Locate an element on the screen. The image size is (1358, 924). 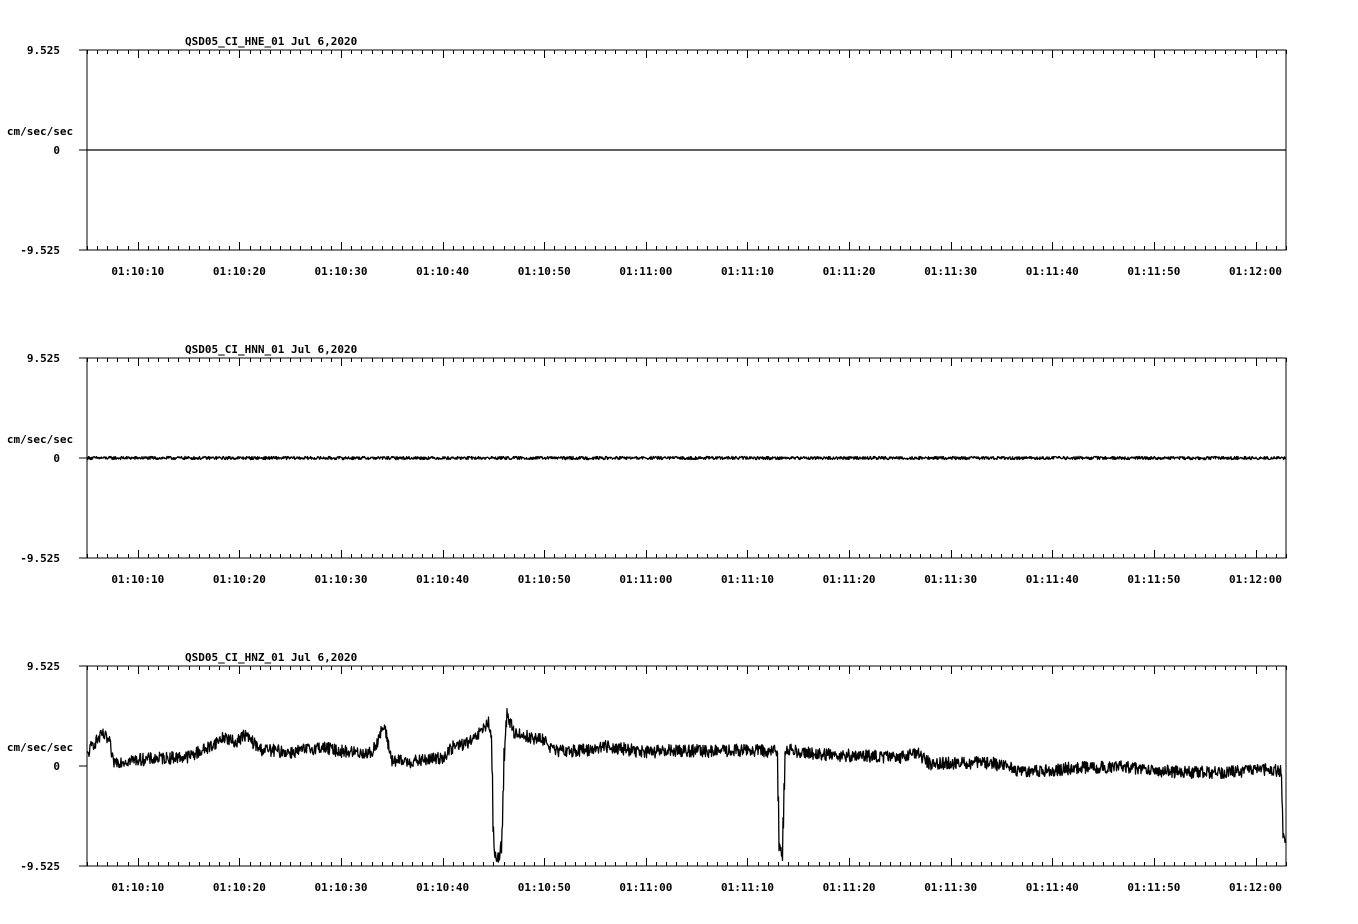
panel-title: QSD05_CI_HNZ_01 Jul 6,2020 is located at coordinates (271, 657).